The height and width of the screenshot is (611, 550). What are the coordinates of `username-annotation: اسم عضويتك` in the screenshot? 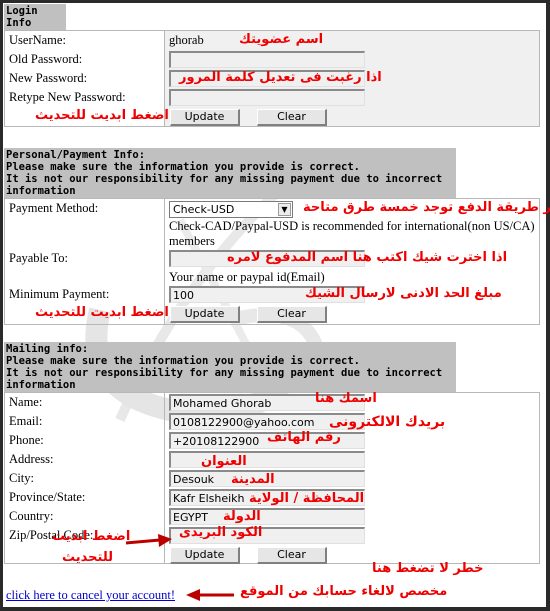 It's located at (281, 39).